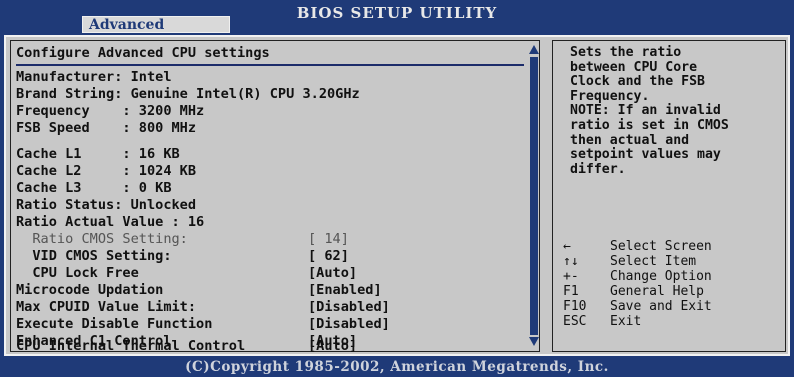 This screenshot has height=377, width=794. Describe the element at coordinates (653, 261) in the screenshot. I see `key-desc-select-item: Select Item` at that location.